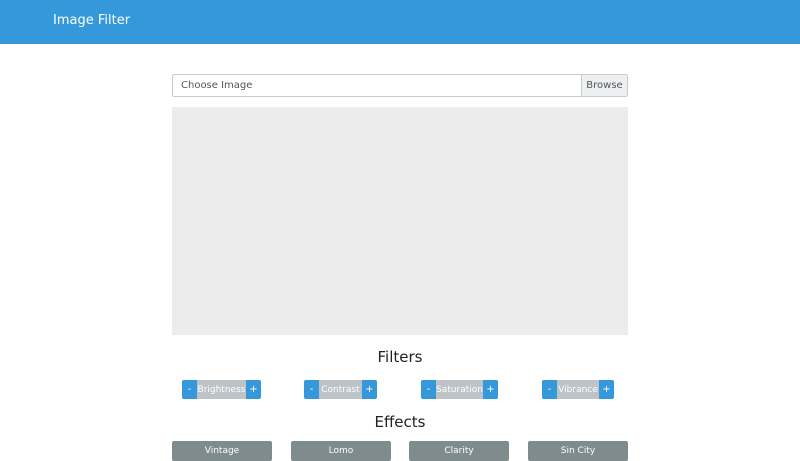  What do you see at coordinates (189, 389) in the screenshot?
I see `brightness-decrease-button: -` at bounding box center [189, 389].